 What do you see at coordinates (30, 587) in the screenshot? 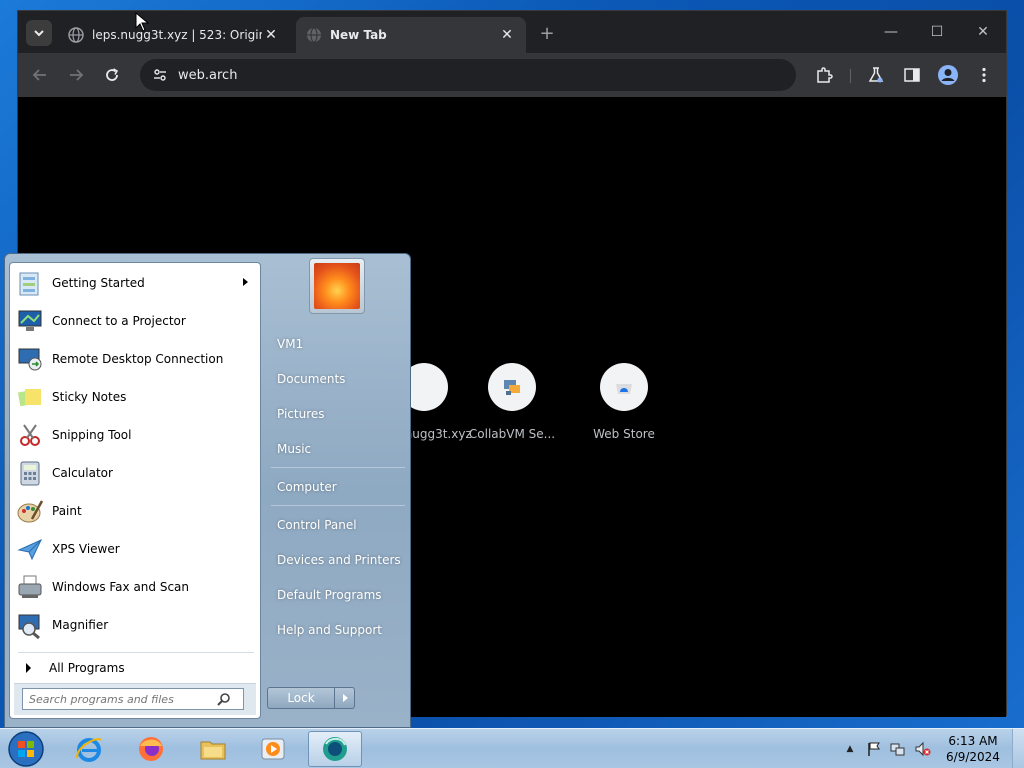
I see `fax-scan-icon` at bounding box center [30, 587].